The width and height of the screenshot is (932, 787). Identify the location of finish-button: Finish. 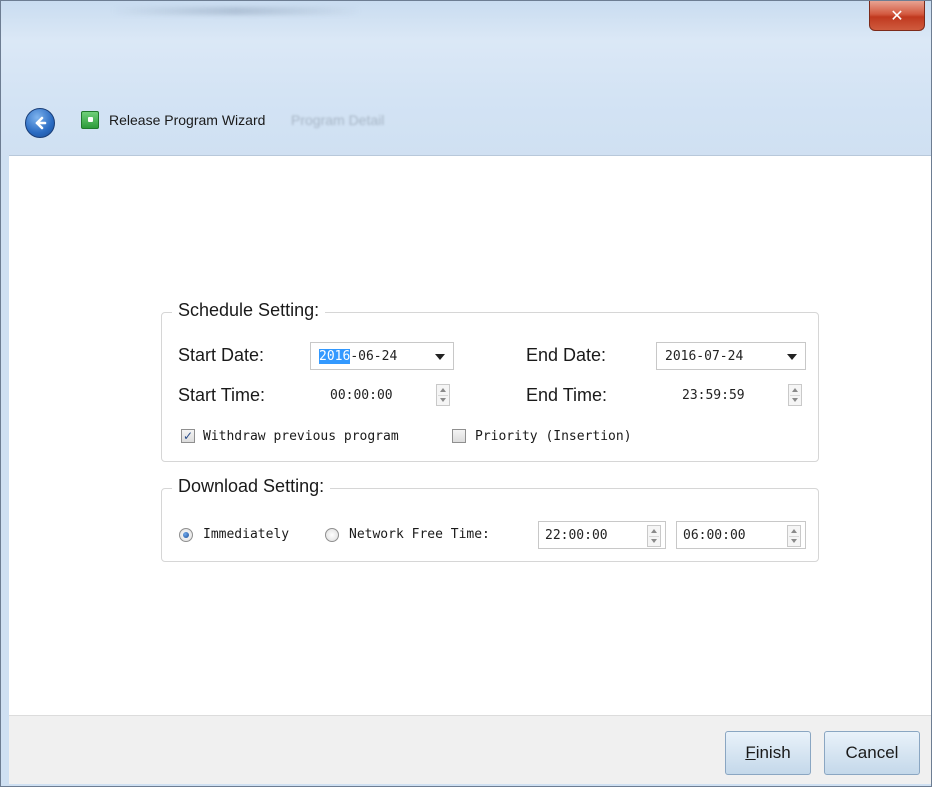
(768, 753).